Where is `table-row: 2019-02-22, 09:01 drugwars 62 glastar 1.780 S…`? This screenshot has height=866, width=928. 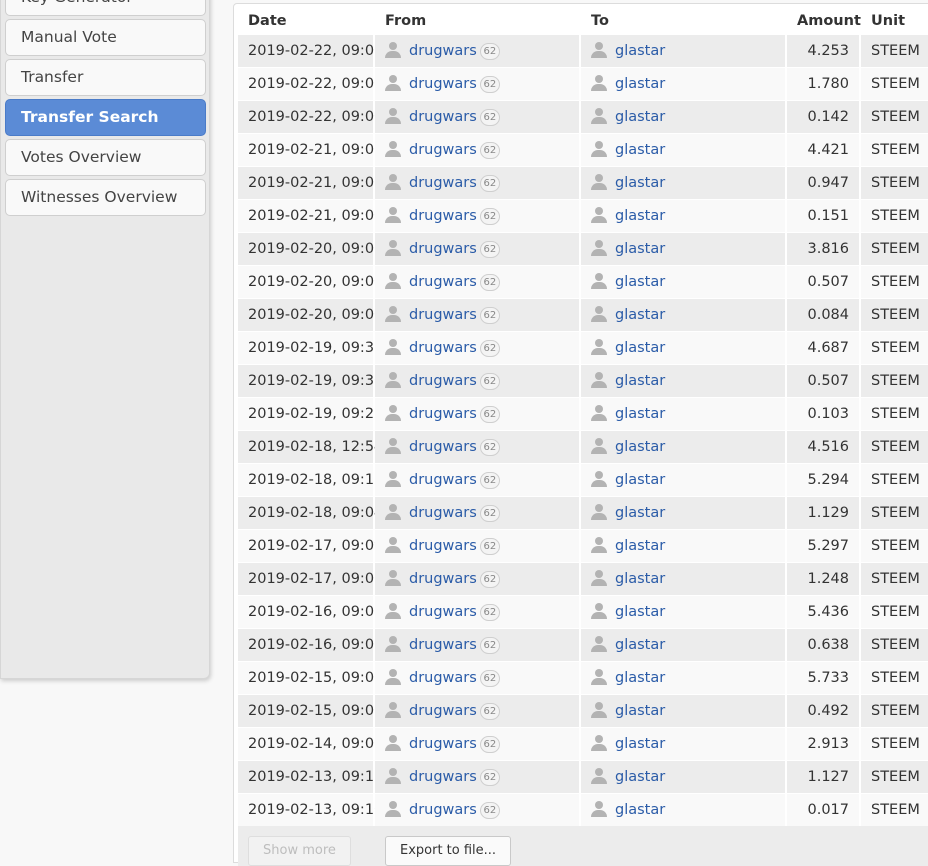 table-row: 2019-02-22, 09:01 drugwars 62 glastar 1.780 S… is located at coordinates (583, 83).